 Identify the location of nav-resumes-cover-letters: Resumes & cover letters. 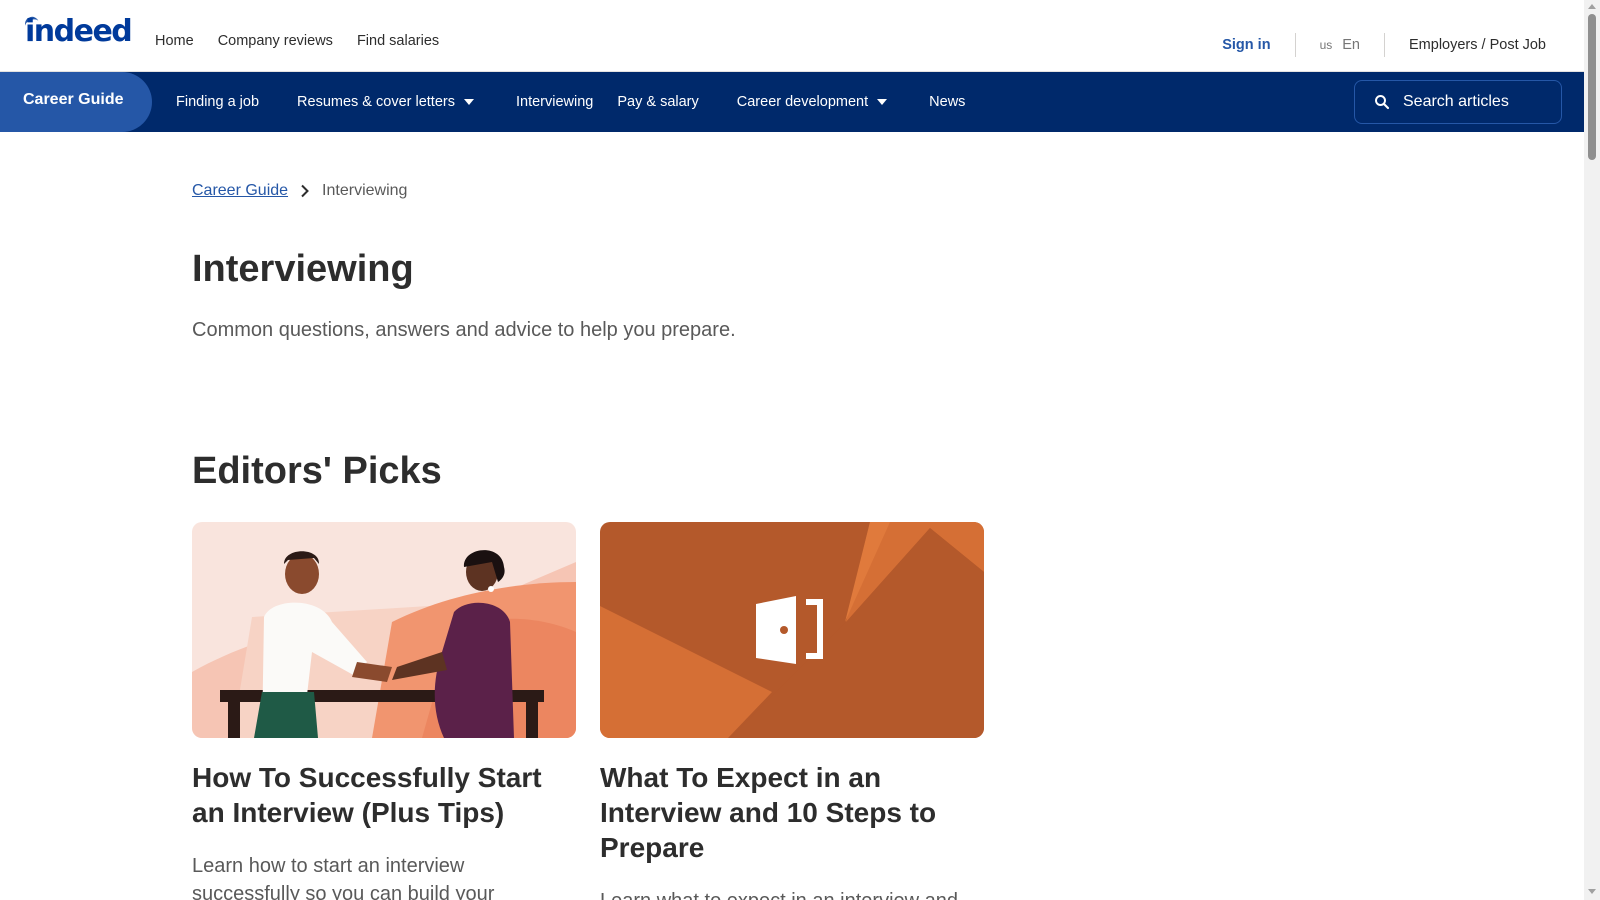
(385, 102).